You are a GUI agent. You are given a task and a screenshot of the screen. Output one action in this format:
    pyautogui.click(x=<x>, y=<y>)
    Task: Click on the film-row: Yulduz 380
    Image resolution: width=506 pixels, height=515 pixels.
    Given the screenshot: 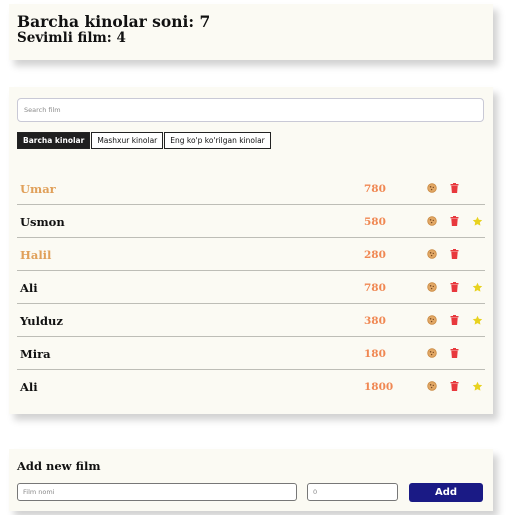 What is the action you would take?
    pyautogui.click(x=251, y=320)
    